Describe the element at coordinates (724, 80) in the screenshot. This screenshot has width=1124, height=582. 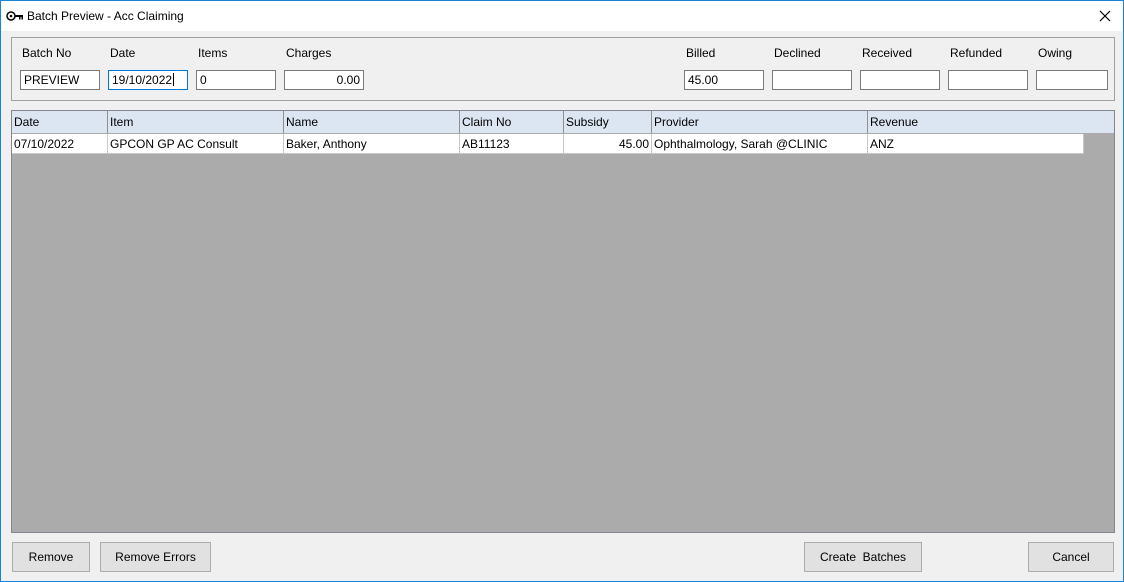
I see `billed-field: 45.00` at that location.